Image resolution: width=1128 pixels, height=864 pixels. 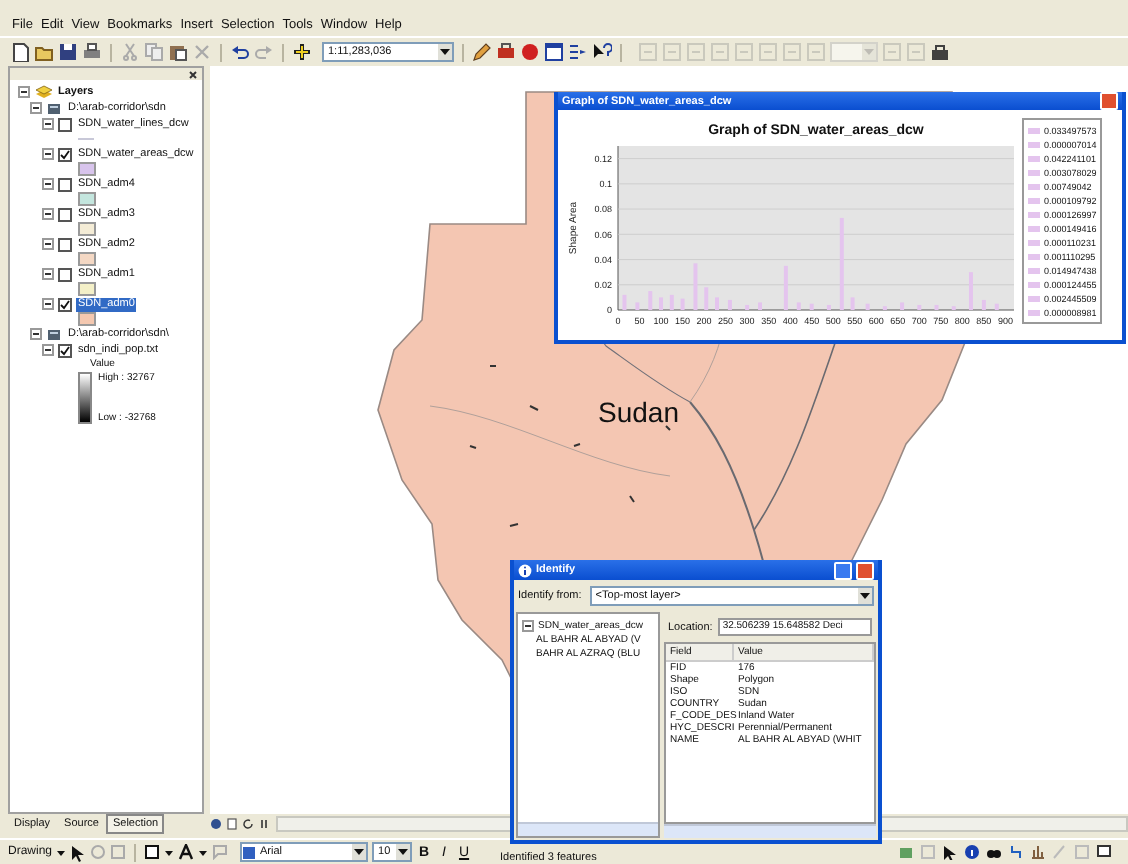 I want to click on toolbox-icon, so click(x=506, y=52).